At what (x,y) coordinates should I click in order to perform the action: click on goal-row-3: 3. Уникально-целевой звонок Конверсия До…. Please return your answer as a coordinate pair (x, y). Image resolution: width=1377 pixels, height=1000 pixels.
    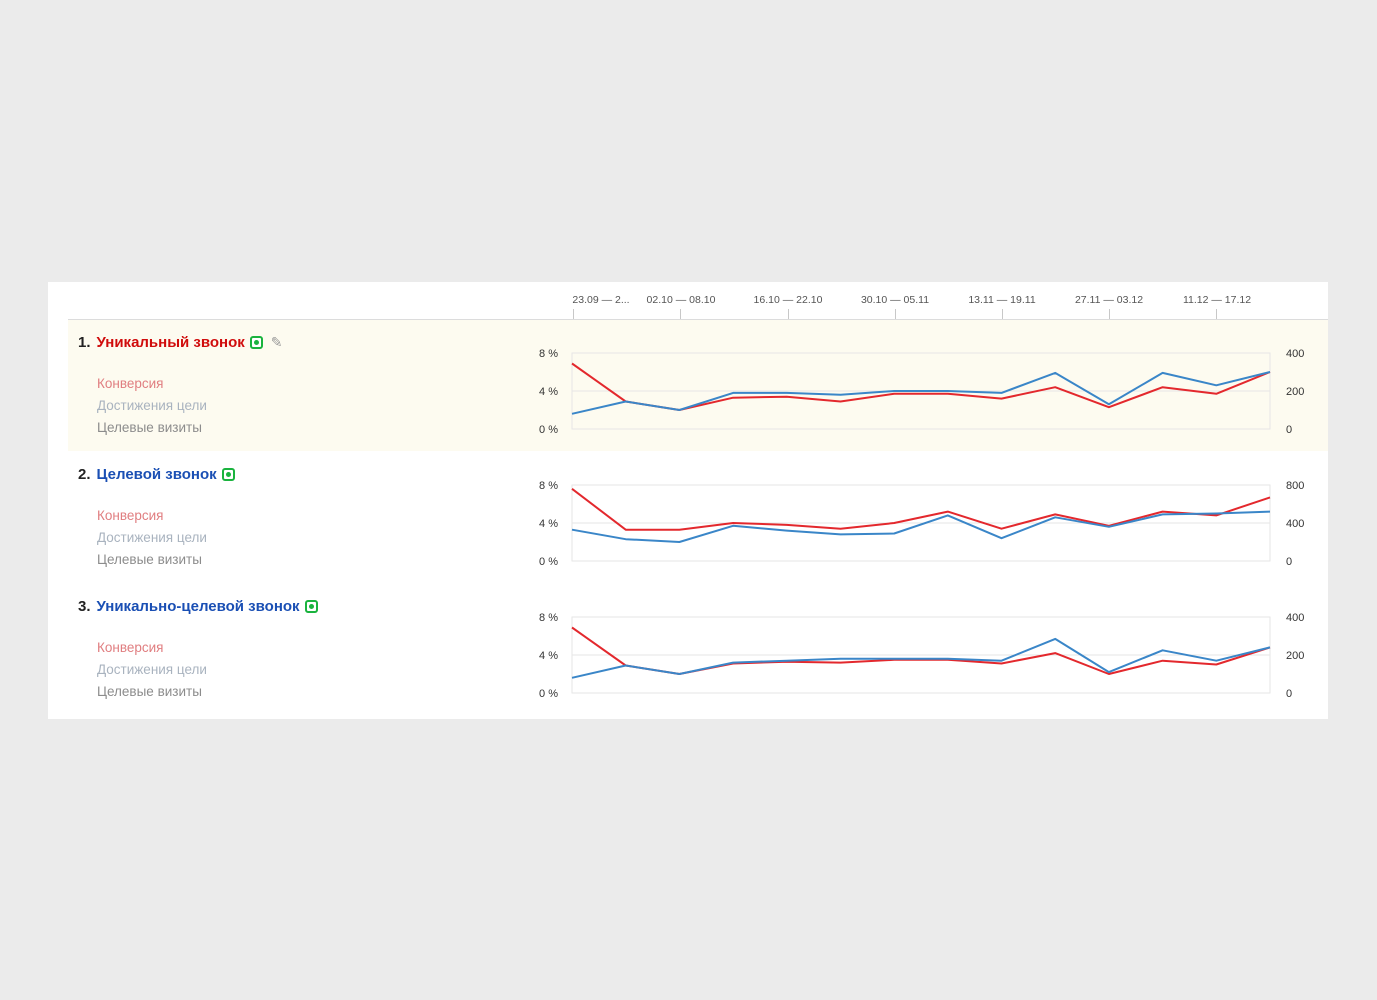
    Looking at the image, I should click on (698, 649).